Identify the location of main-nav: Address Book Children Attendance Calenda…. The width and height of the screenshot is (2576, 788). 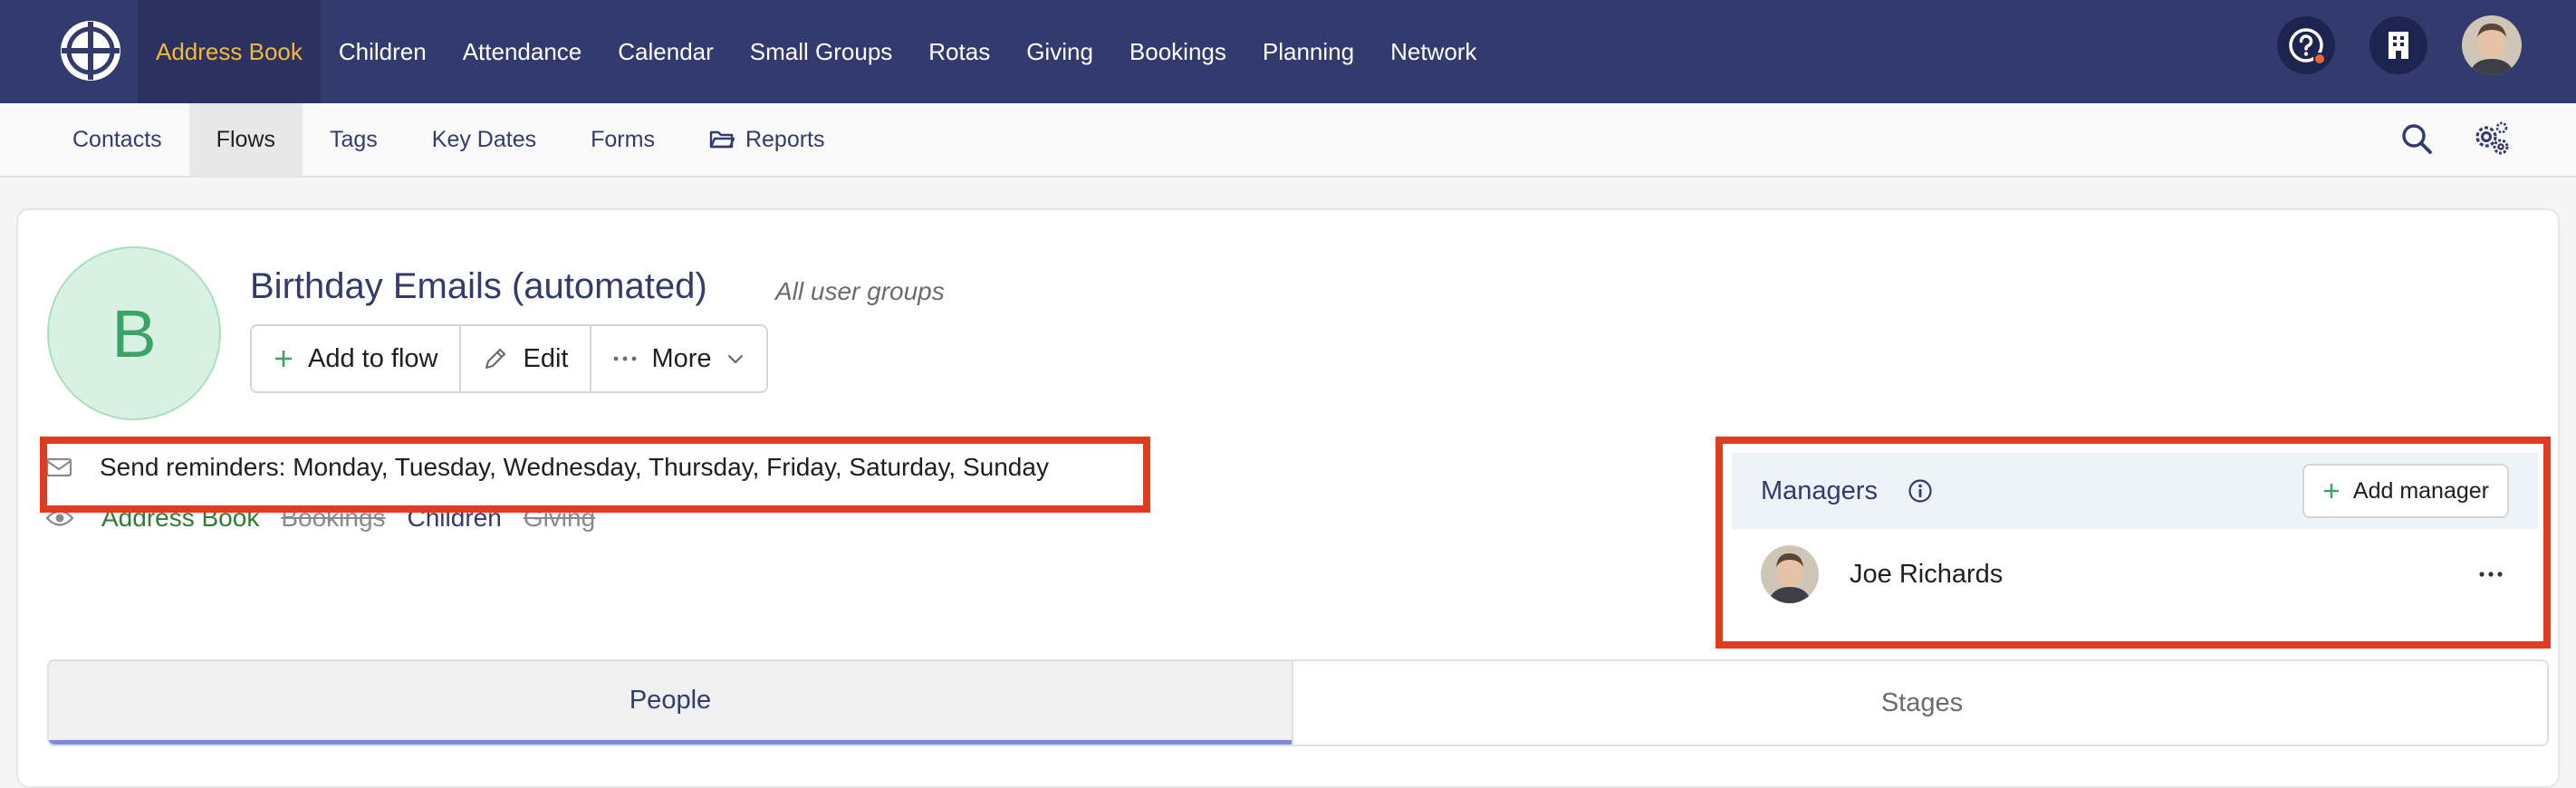
(816, 51).